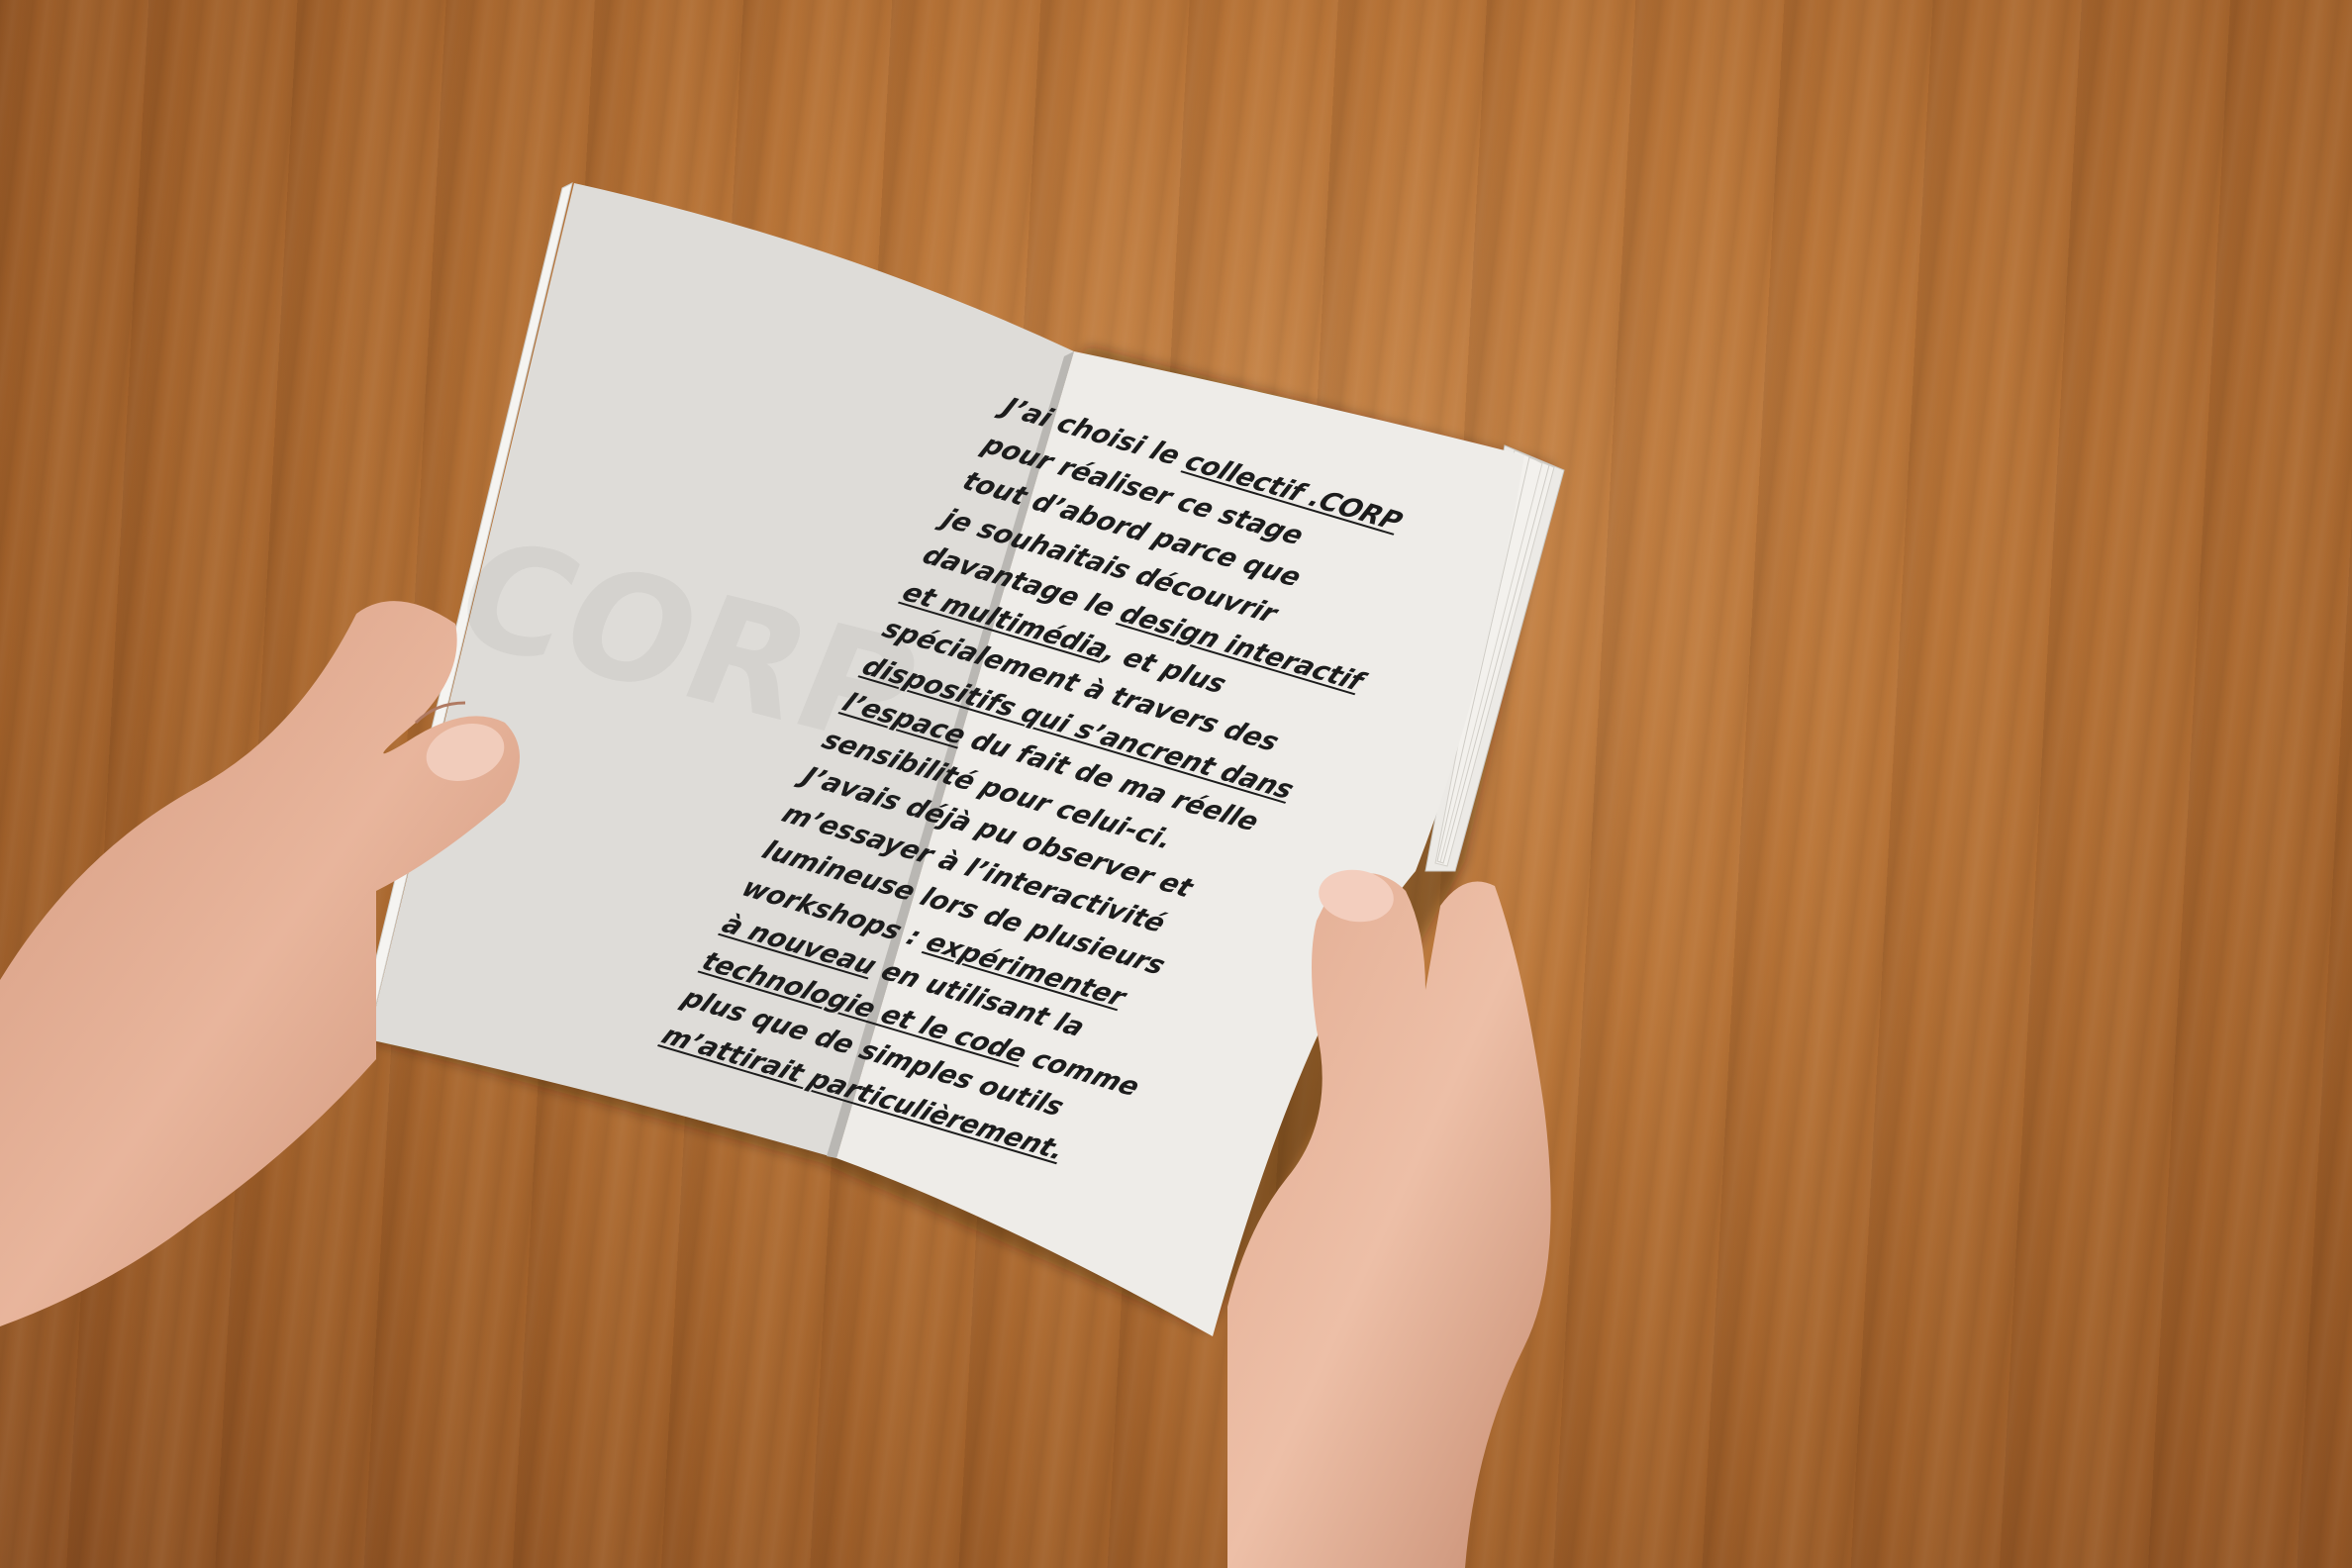  Describe the element at coordinates (260, 963) in the screenshot. I see `left-hand` at that location.